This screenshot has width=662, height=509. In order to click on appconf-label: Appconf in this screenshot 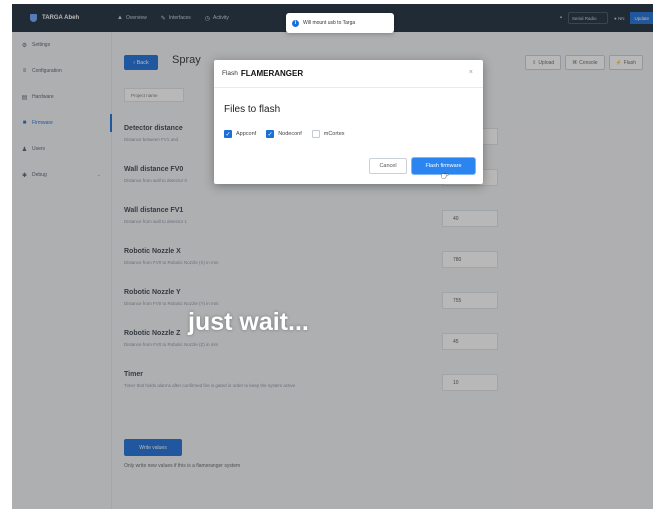, I will do `click(246, 134)`.